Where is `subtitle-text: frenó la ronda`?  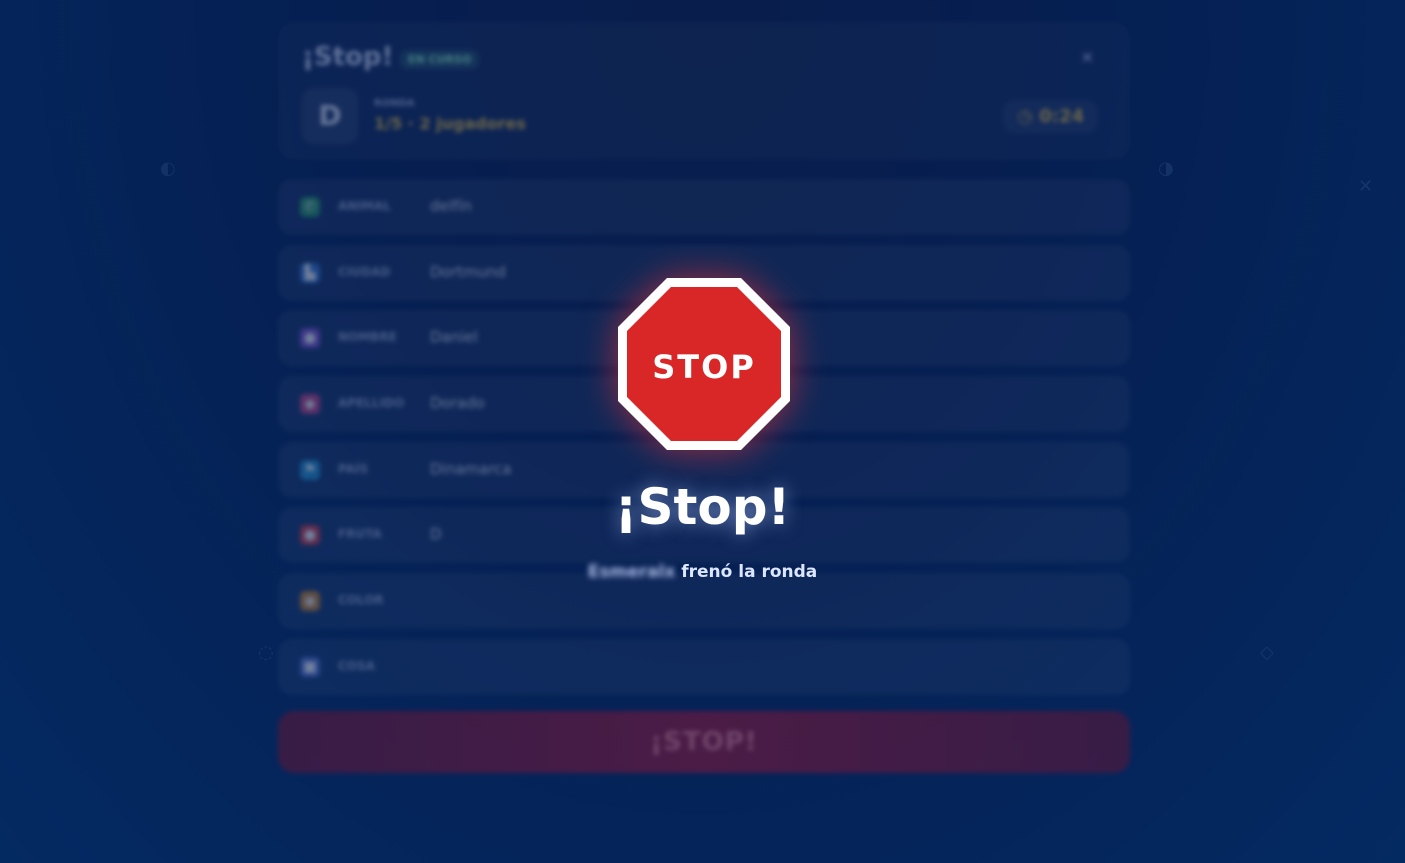 subtitle-text: frenó la ronda is located at coordinates (746, 572).